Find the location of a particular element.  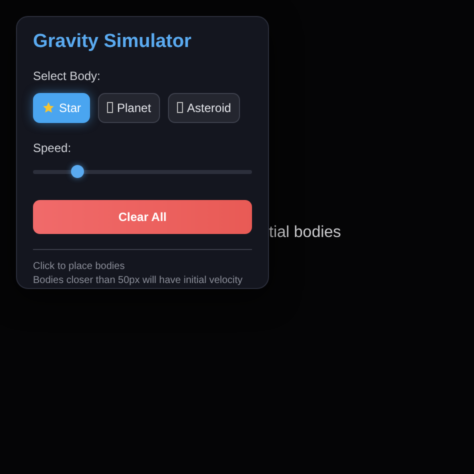

body-button: Planet is located at coordinates (129, 107).